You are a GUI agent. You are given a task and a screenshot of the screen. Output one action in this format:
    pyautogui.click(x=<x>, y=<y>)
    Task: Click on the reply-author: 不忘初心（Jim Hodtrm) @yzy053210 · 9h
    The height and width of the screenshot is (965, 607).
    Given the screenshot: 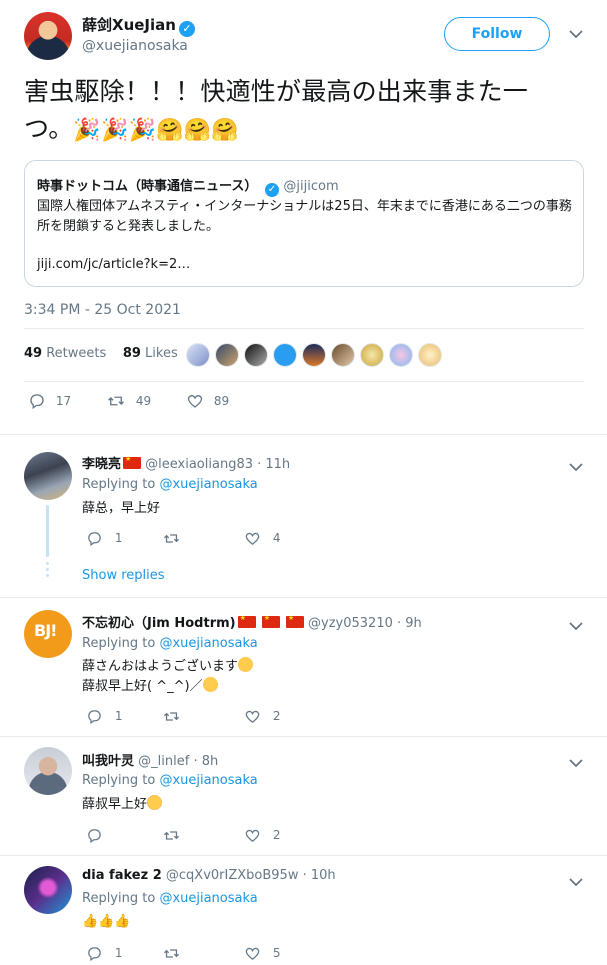 What is the action you would take?
    pyautogui.click(x=252, y=621)
    